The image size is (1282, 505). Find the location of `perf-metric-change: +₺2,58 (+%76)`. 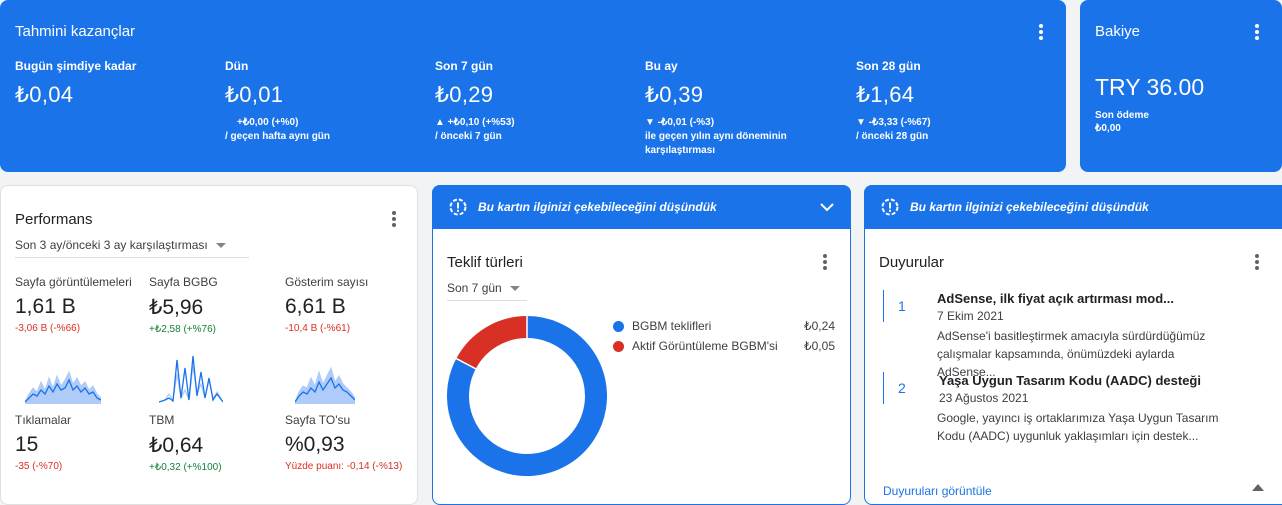

perf-metric-change: +₺2,58 (+%76) is located at coordinates (182, 329).